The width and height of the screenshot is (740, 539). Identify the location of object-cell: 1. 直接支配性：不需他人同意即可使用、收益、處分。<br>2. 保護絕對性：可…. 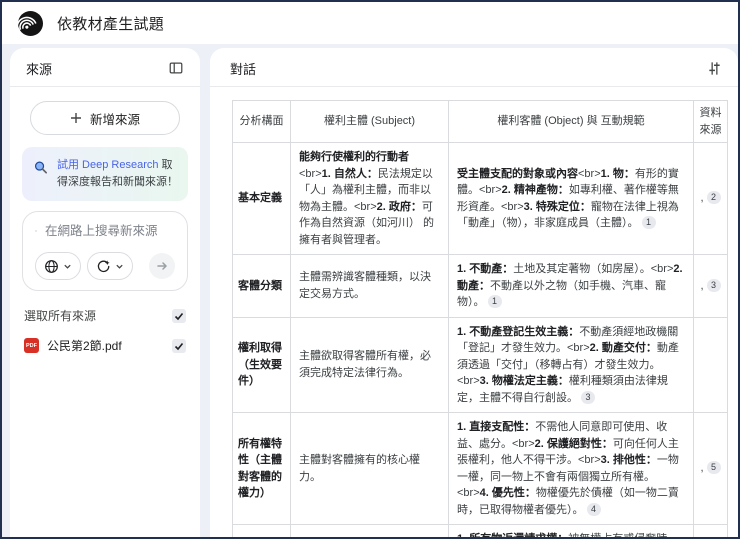
(571, 468).